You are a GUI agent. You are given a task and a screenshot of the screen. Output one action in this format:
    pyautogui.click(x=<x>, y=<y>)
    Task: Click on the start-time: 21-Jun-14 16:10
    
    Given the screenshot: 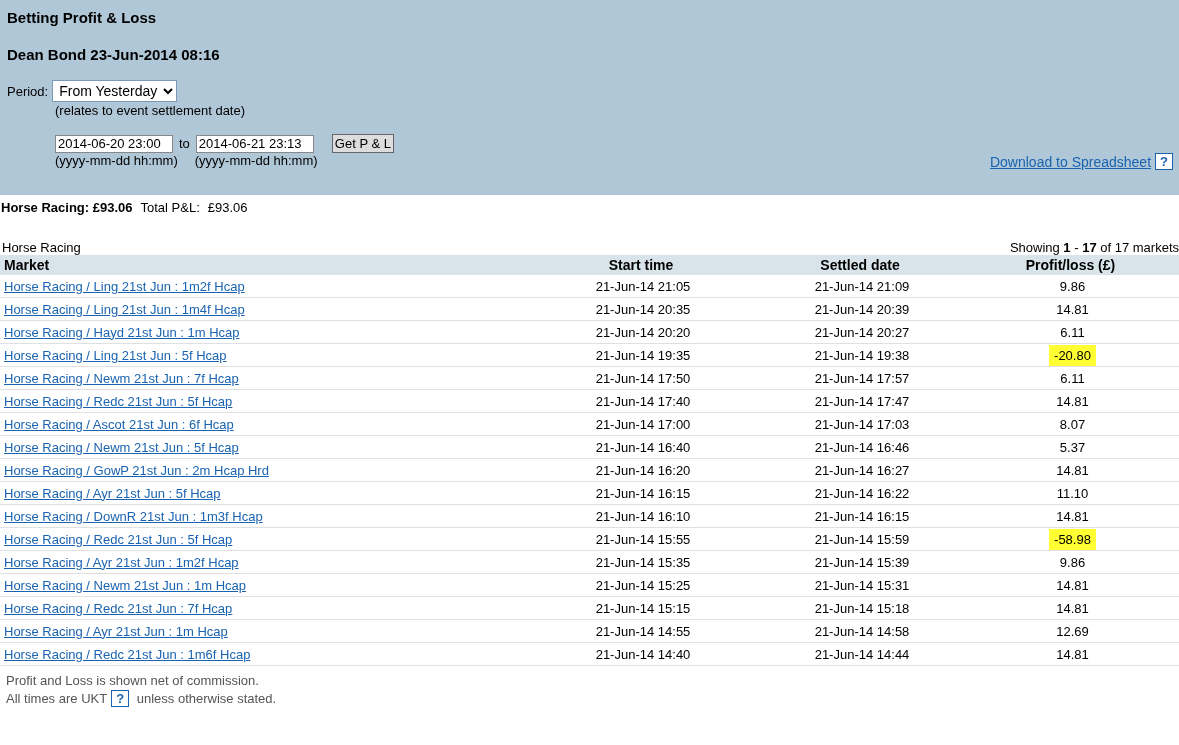 What is the action you would take?
    pyautogui.click(x=643, y=516)
    